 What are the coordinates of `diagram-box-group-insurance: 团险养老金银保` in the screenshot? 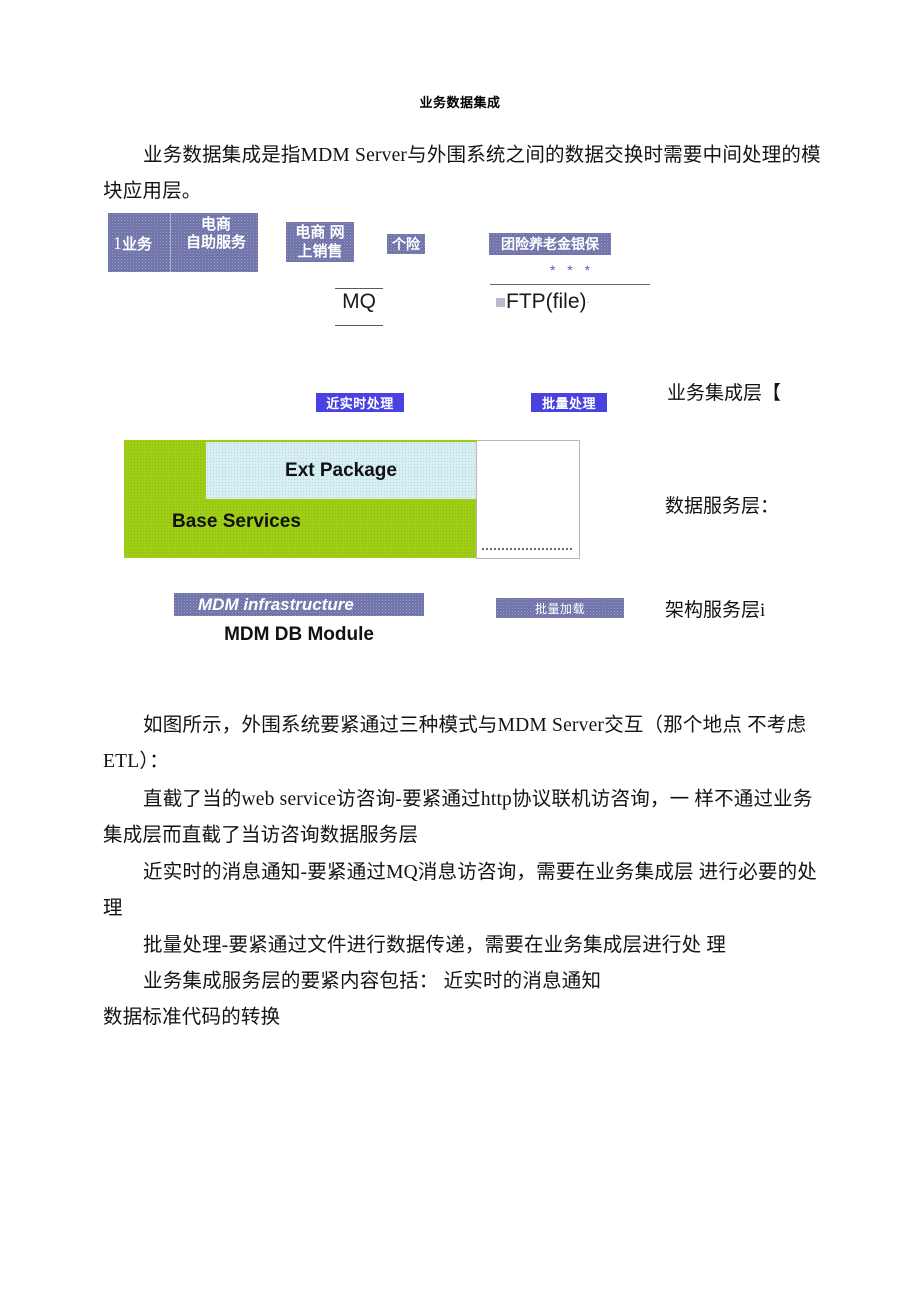 It's located at (550, 244).